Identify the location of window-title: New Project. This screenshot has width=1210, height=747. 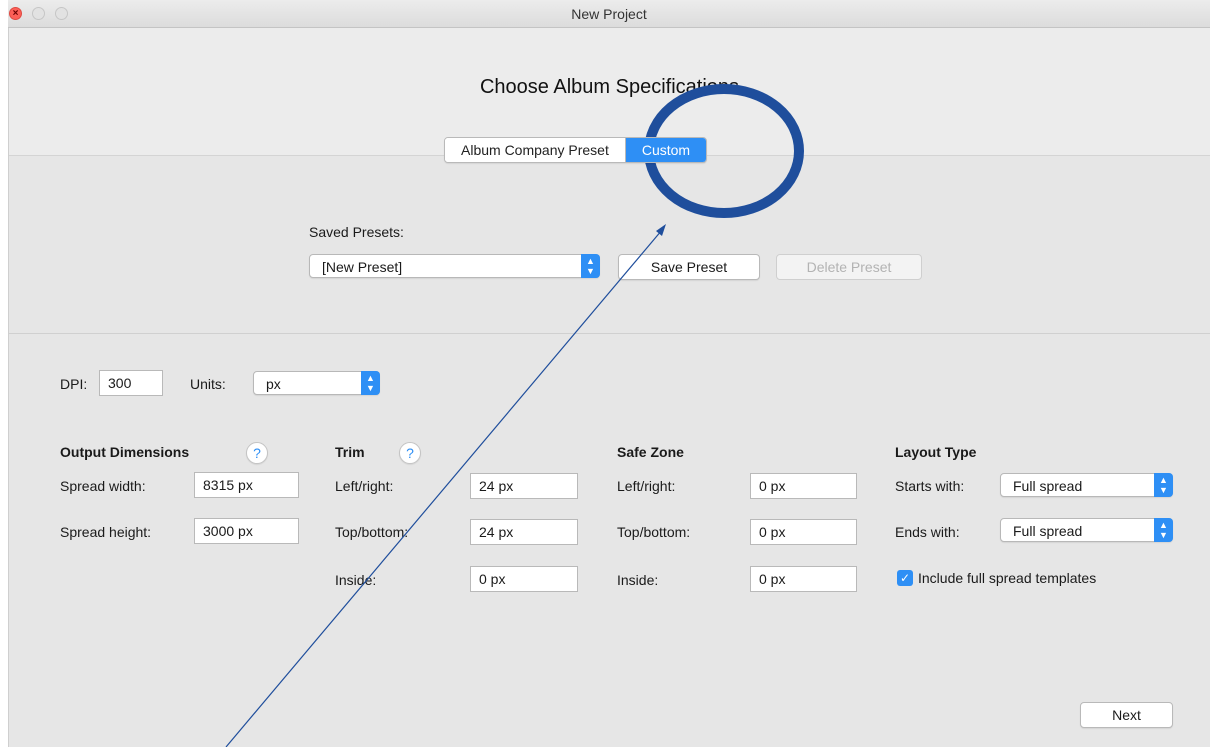
(609, 14).